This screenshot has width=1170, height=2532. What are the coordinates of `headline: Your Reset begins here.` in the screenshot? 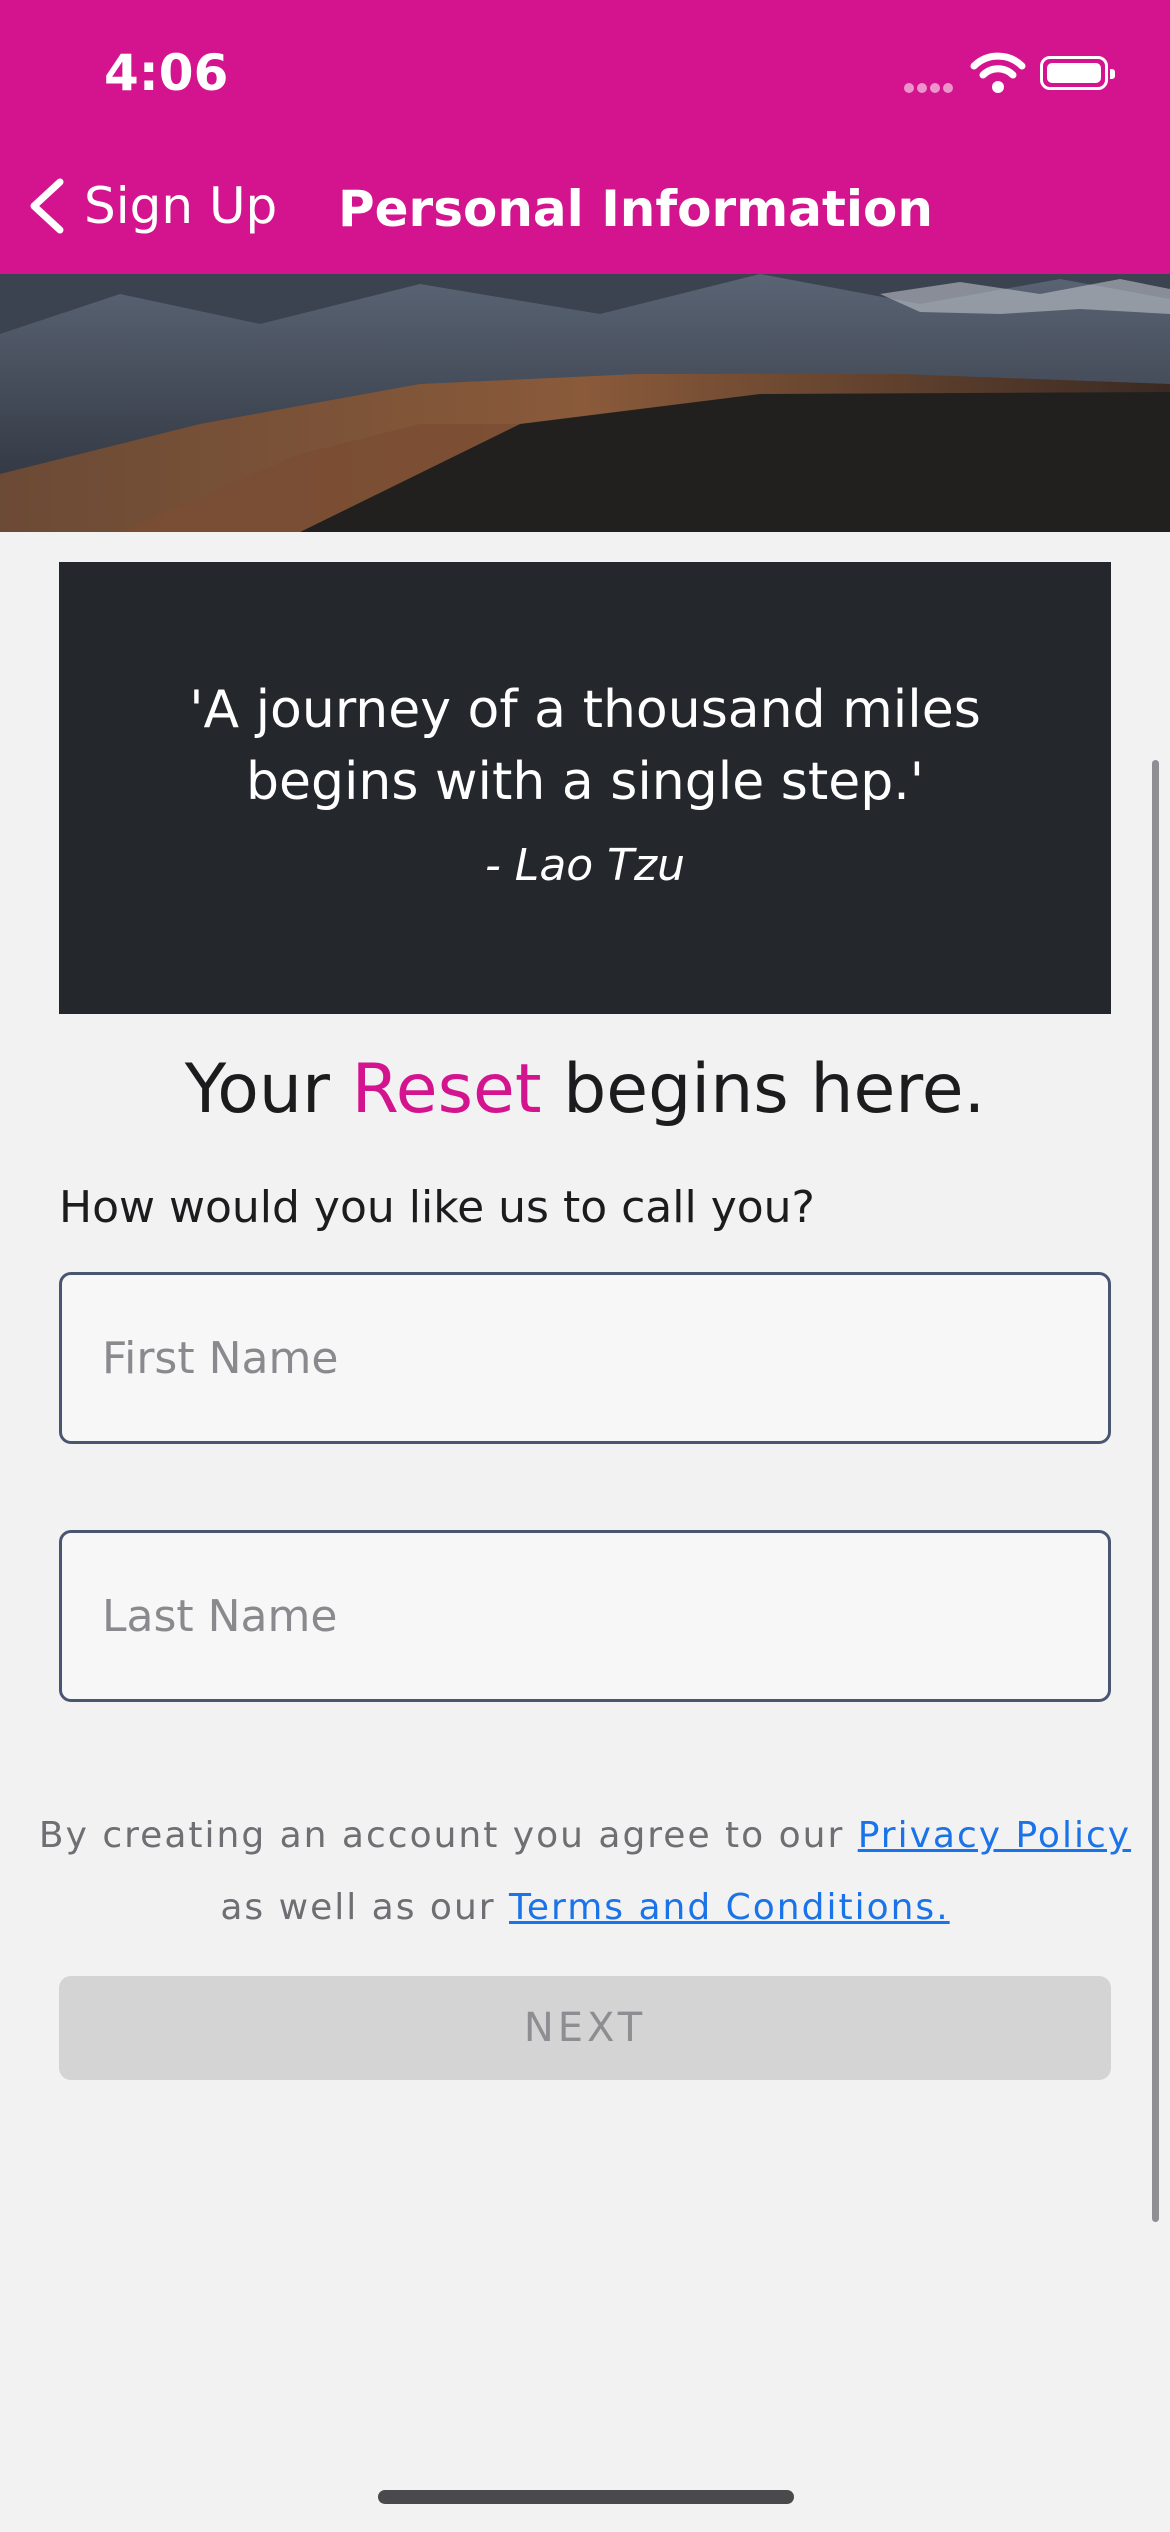 It's located at (585, 1089).